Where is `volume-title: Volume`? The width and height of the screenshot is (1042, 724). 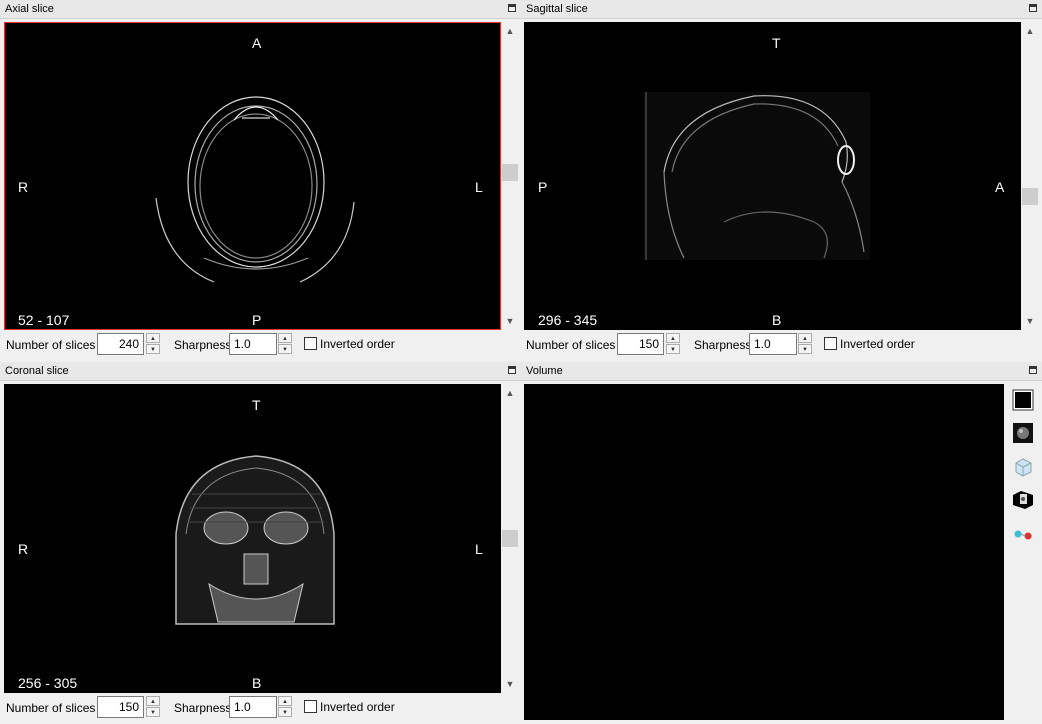 volume-title: Volume is located at coordinates (544, 371).